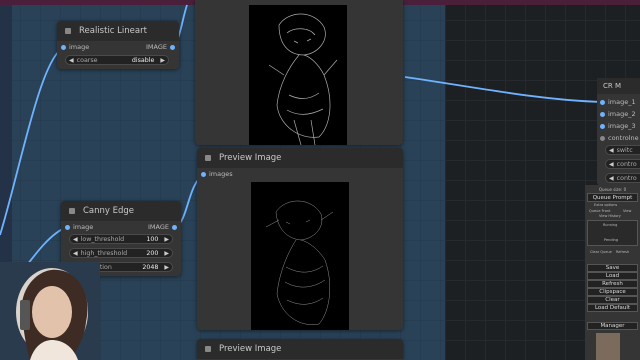  I want to click on widget-value: 2048, so click(150, 267).